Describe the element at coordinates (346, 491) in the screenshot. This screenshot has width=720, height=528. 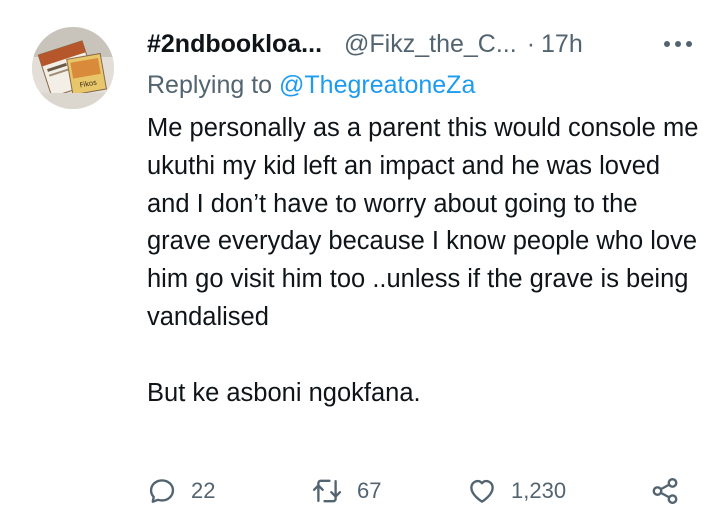
I see `retweet-button: 67` at that location.